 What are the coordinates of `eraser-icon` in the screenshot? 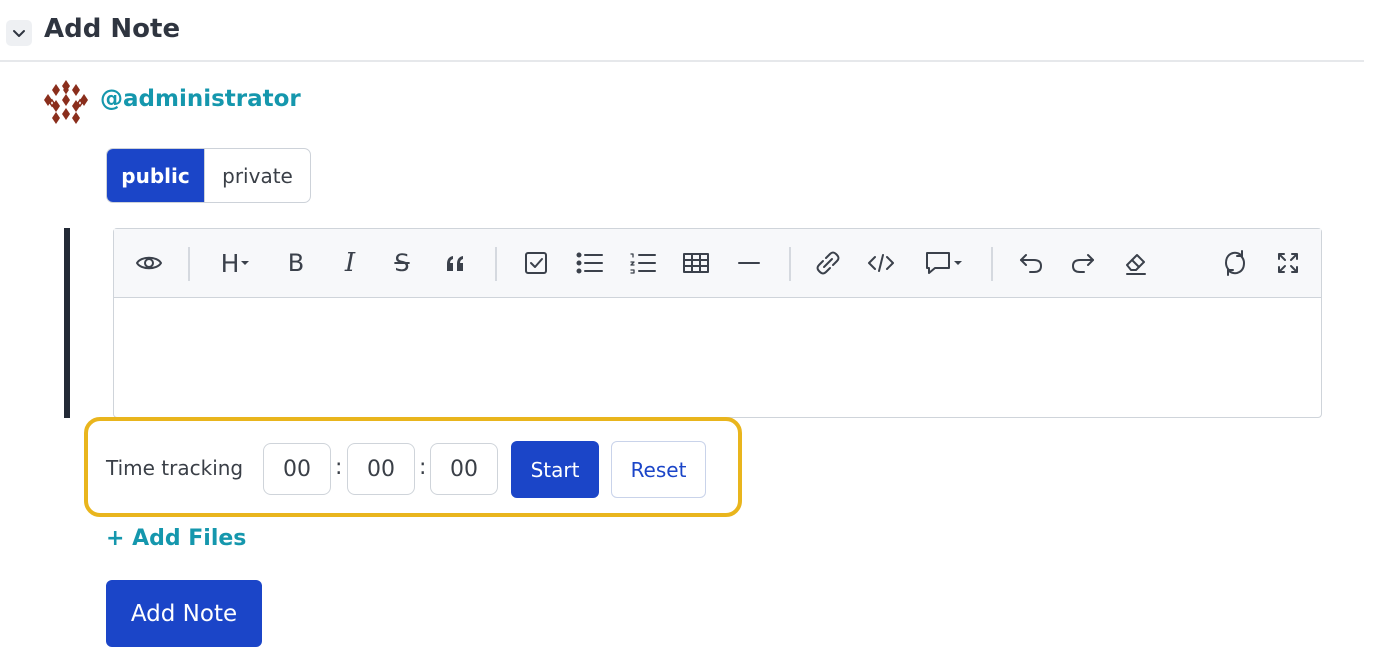 It's located at (1136, 264).